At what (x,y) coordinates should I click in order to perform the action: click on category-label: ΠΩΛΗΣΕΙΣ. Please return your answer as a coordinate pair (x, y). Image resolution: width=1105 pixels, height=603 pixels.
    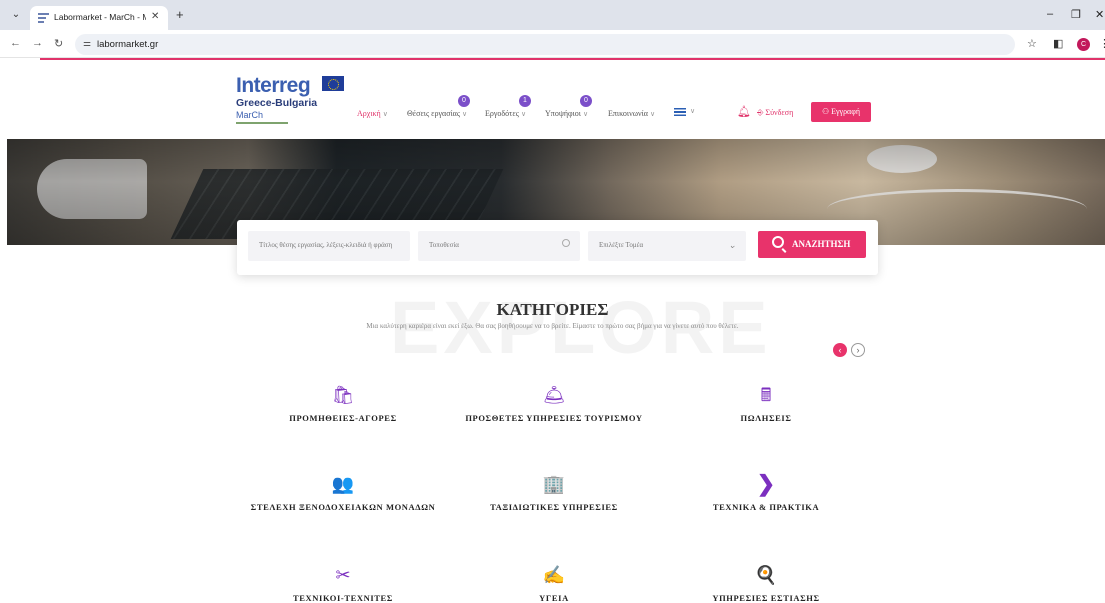
    Looking at the image, I should click on (766, 418).